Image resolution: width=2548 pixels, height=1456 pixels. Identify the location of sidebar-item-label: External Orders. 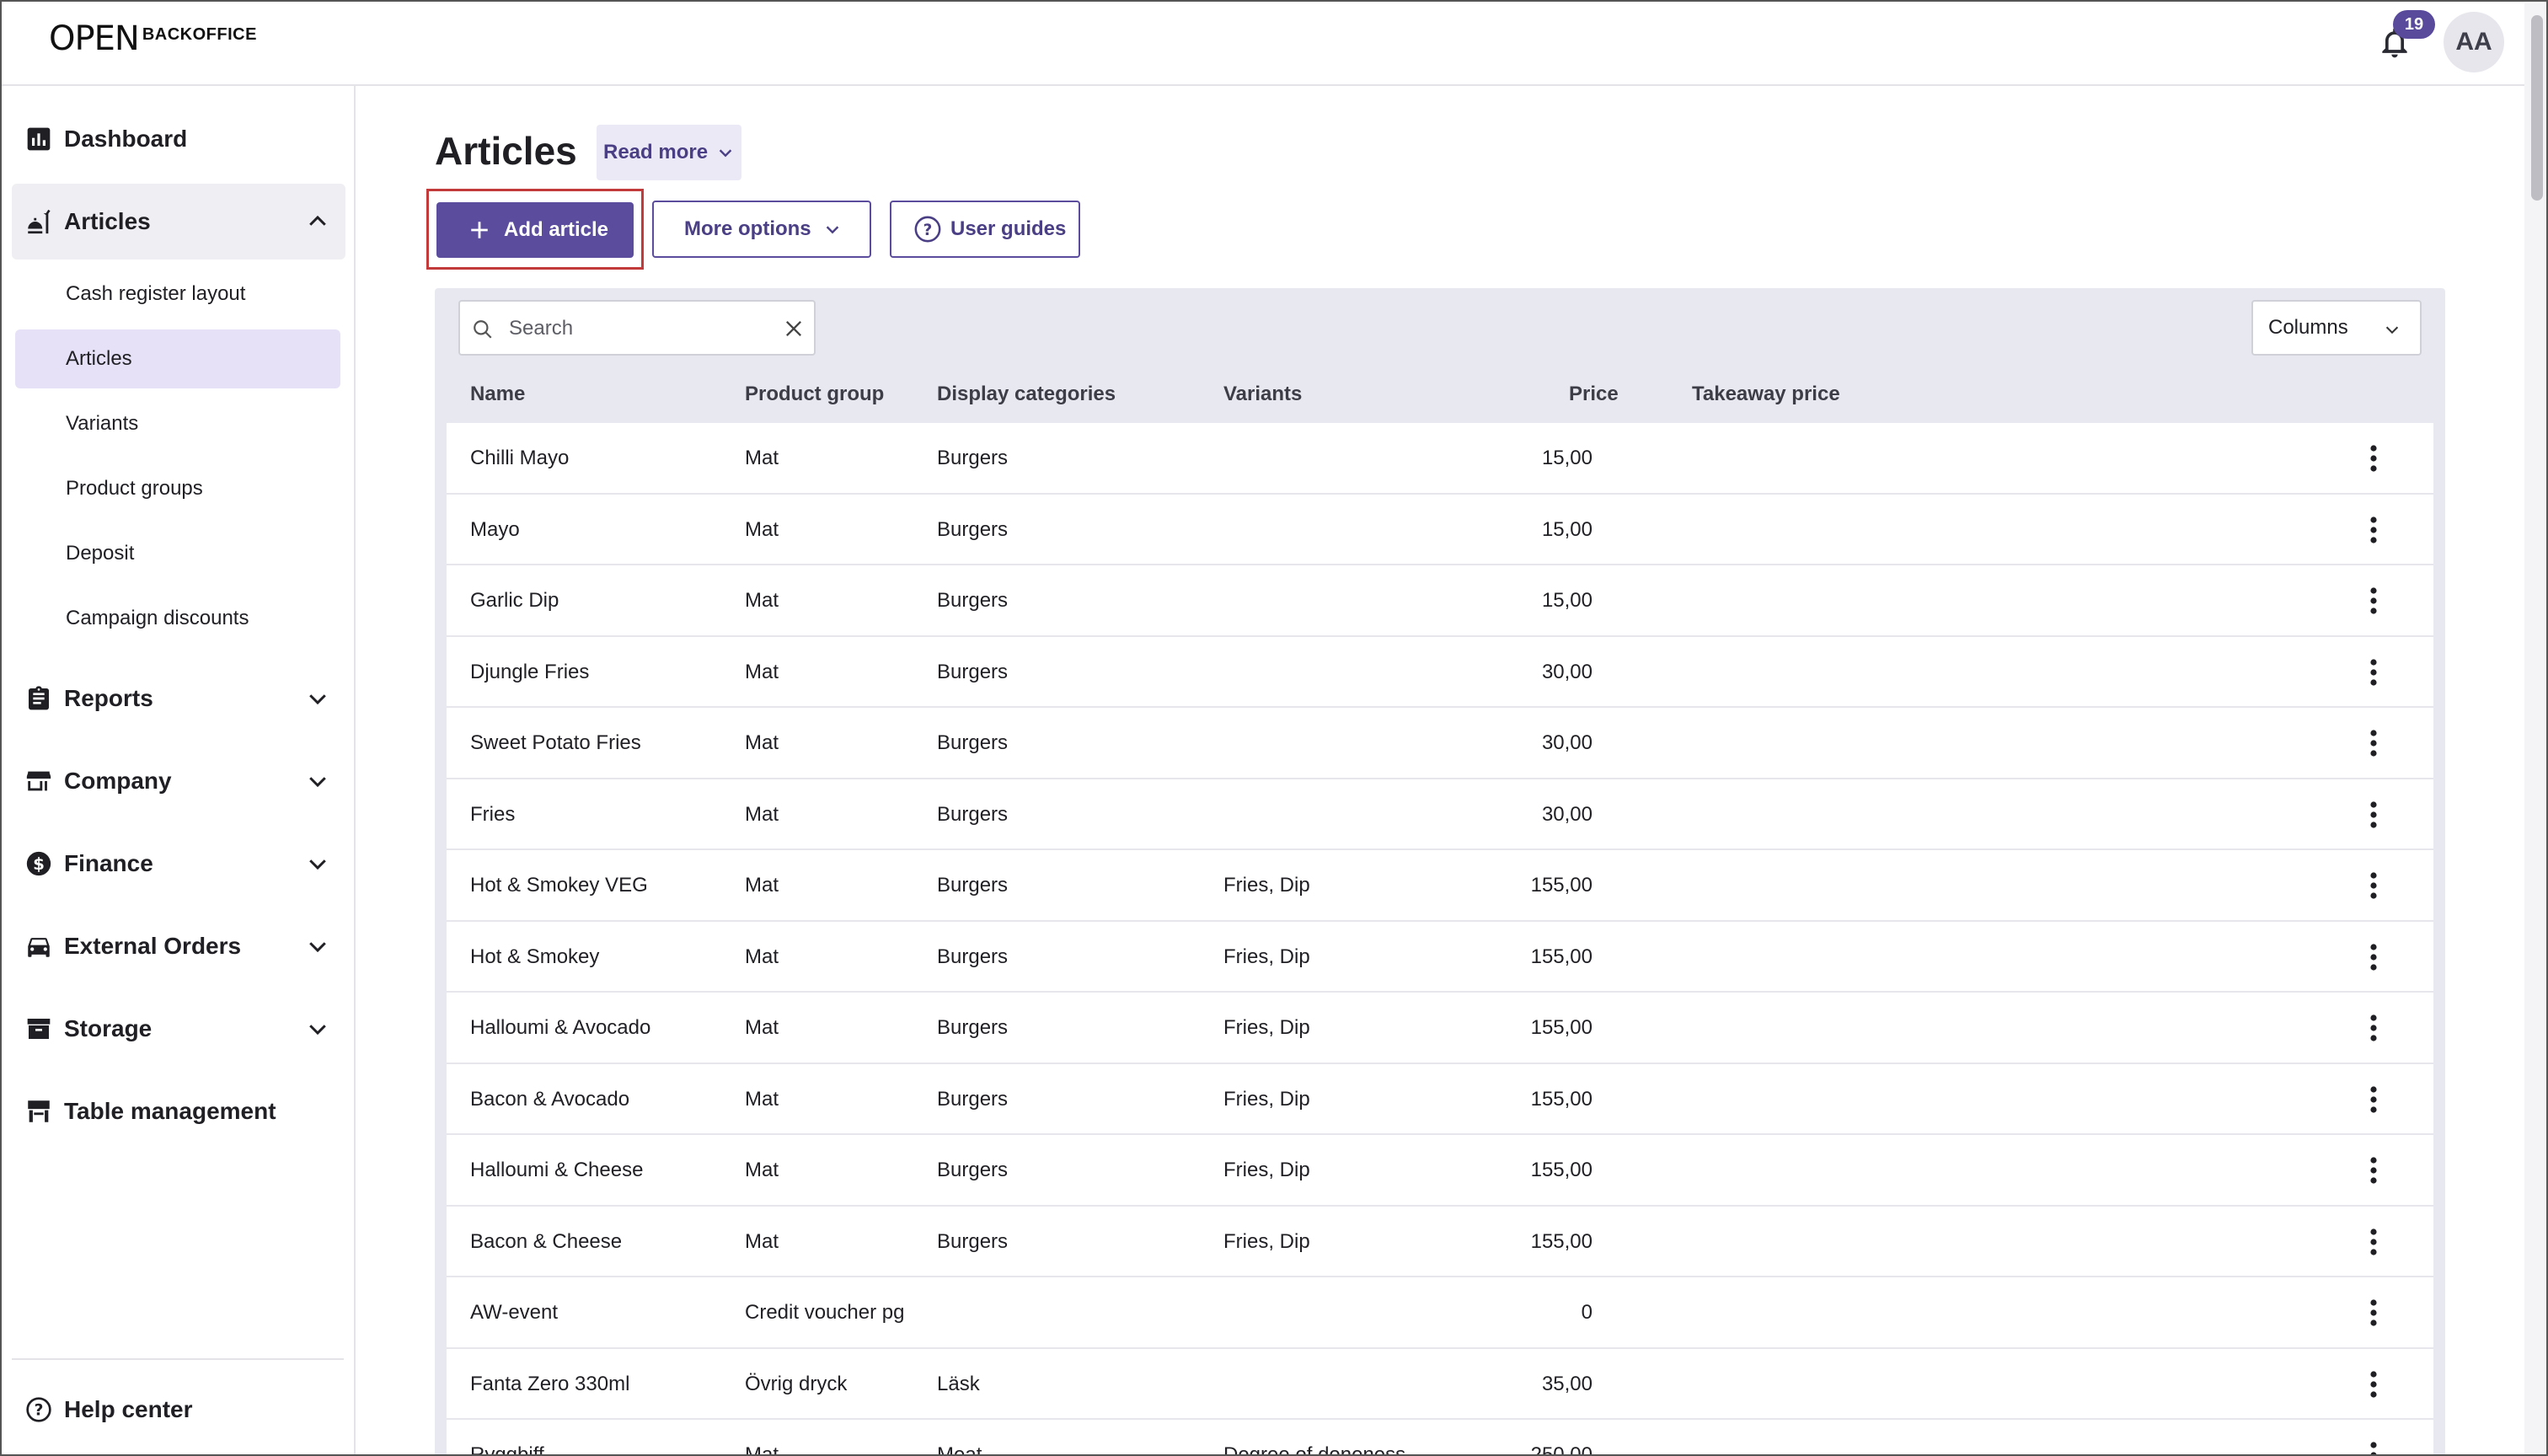
(153, 946).